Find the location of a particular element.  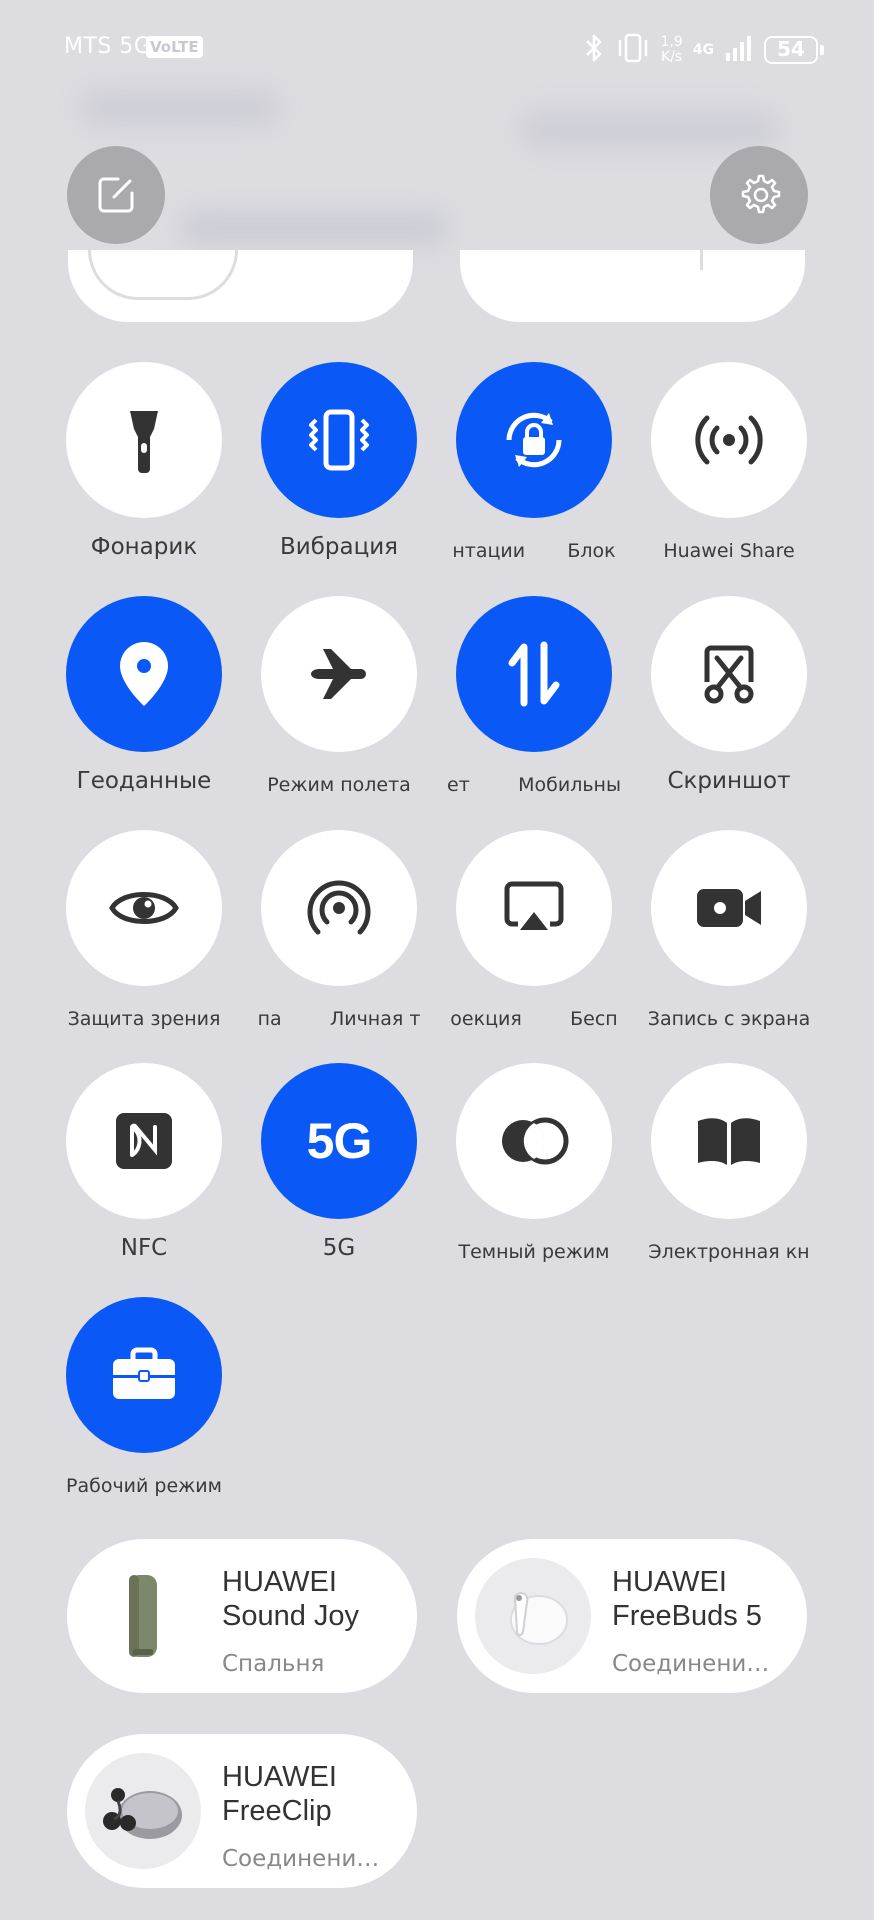

device-name: HUAWEI Sound Joy is located at coordinates (291, 1599).